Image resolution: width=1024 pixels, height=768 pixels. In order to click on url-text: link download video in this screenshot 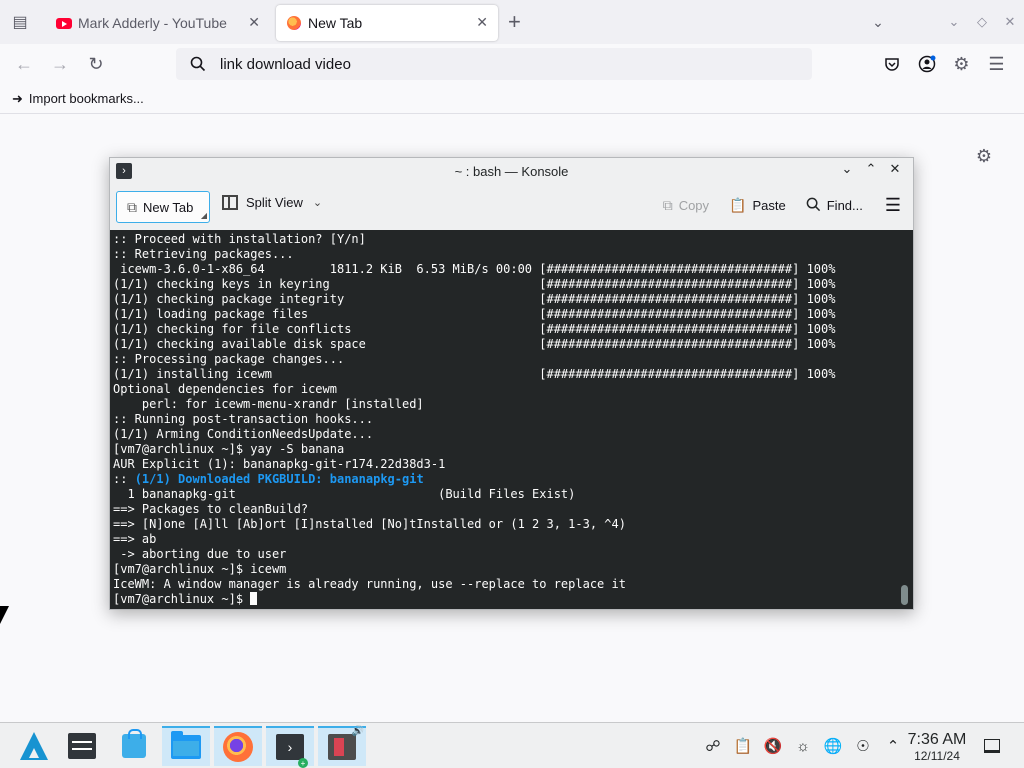, I will do `click(285, 64)`.